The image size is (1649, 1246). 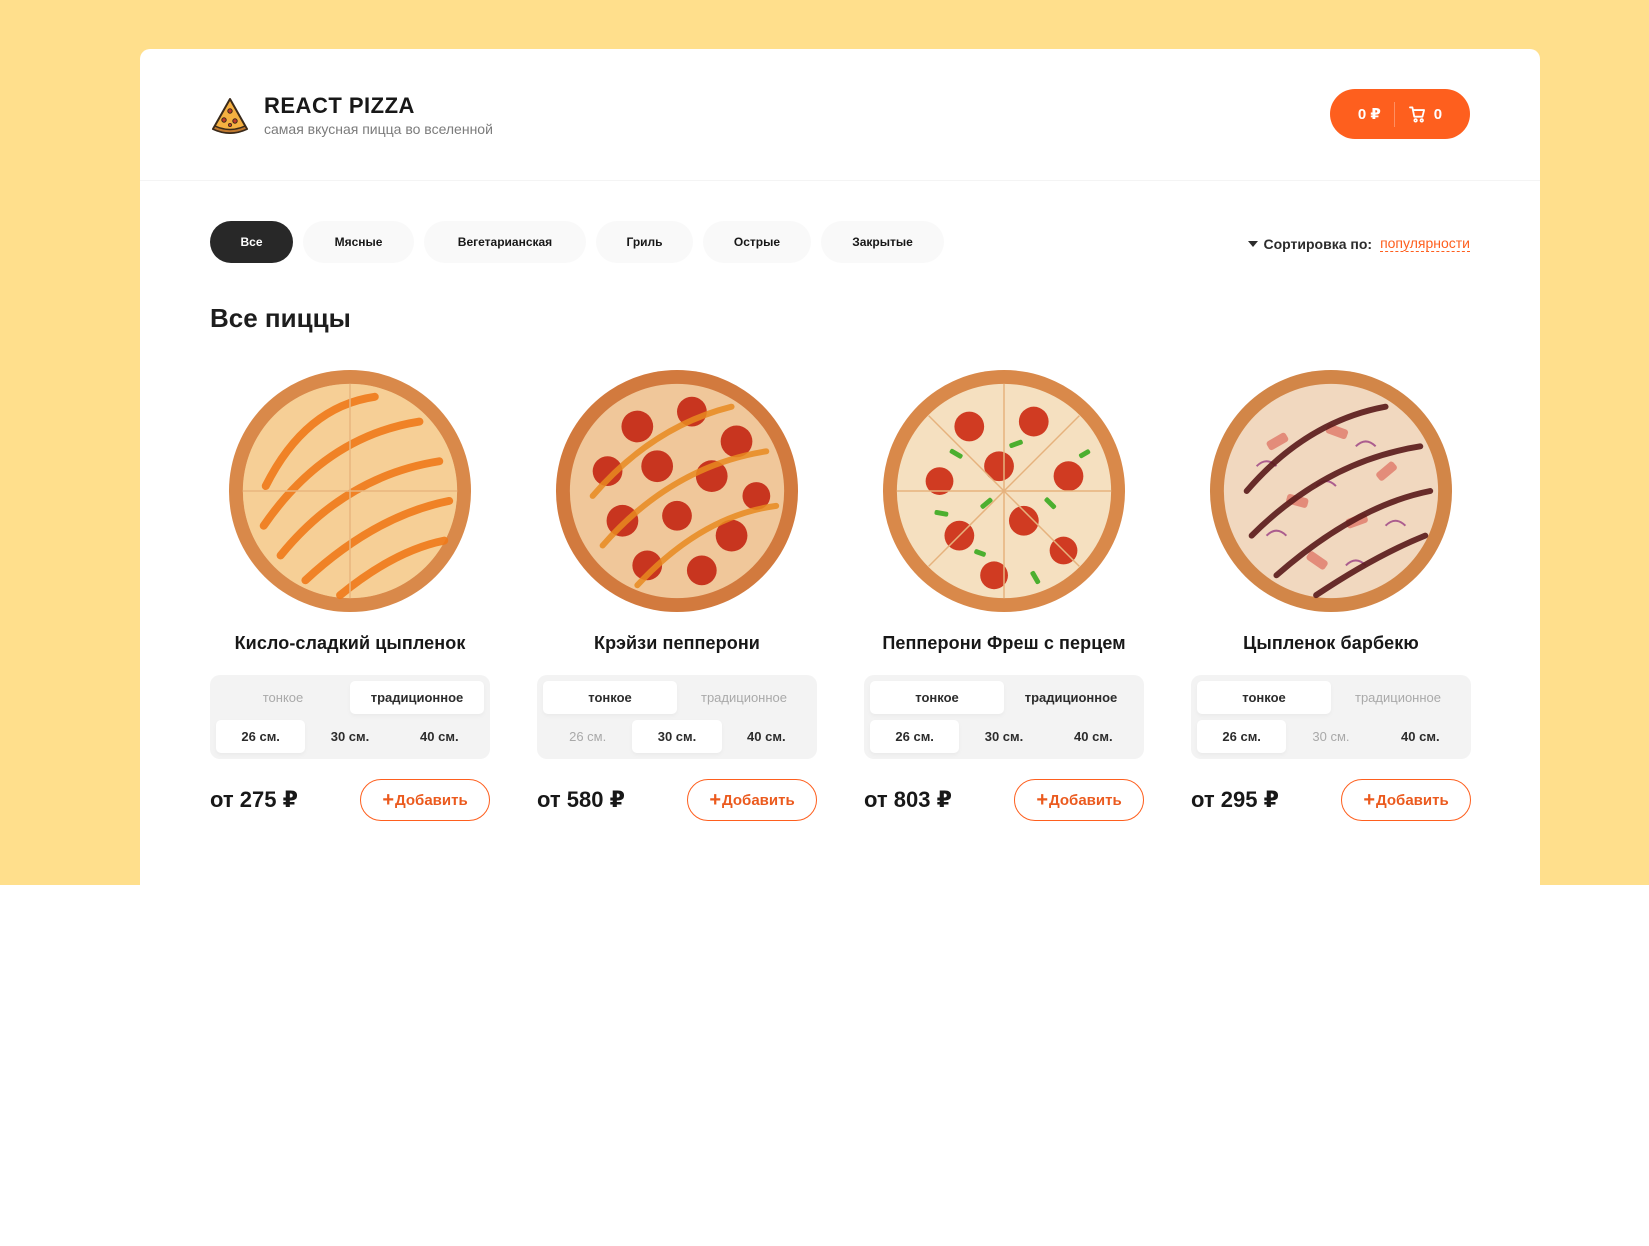 I want to click on category-closed: Закрытые, so click(x=882, y=242).